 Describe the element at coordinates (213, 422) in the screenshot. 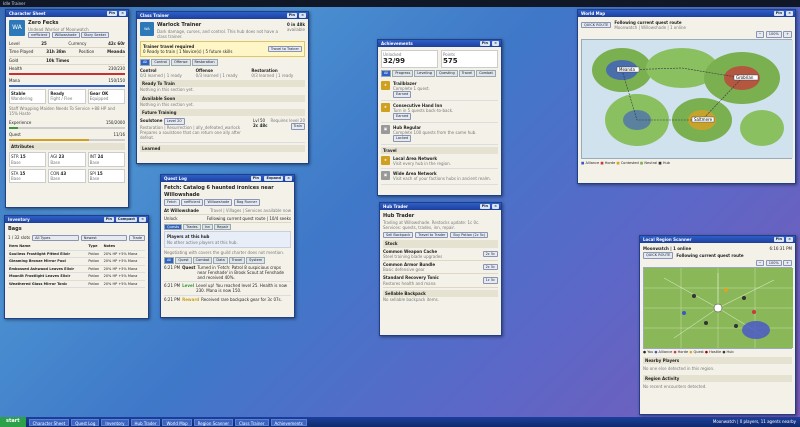

I see `taskbar-item: Region Scanner` at that location.